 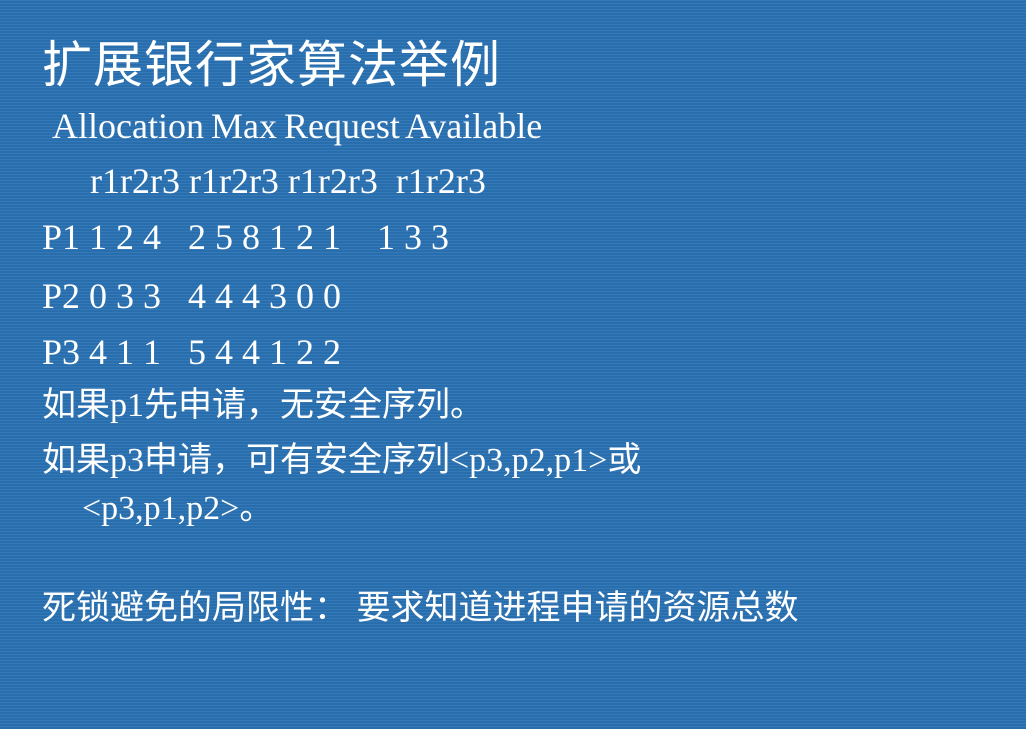 What do you see at coordinates (288, 181) in the screenshot?
I see `table-subheaders: r1r2r3 r1r2r3 r1r2r3 r1r2r3` at bounding box center [288, 181].